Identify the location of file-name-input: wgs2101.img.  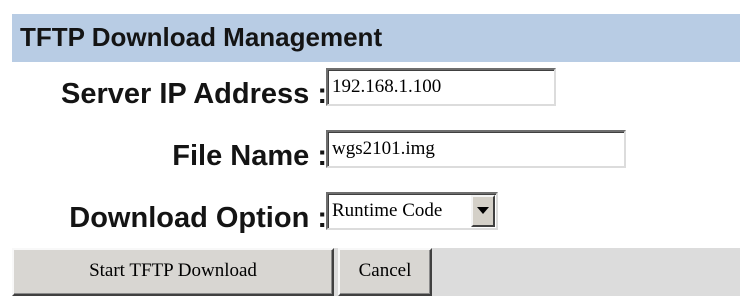
(476, 149).